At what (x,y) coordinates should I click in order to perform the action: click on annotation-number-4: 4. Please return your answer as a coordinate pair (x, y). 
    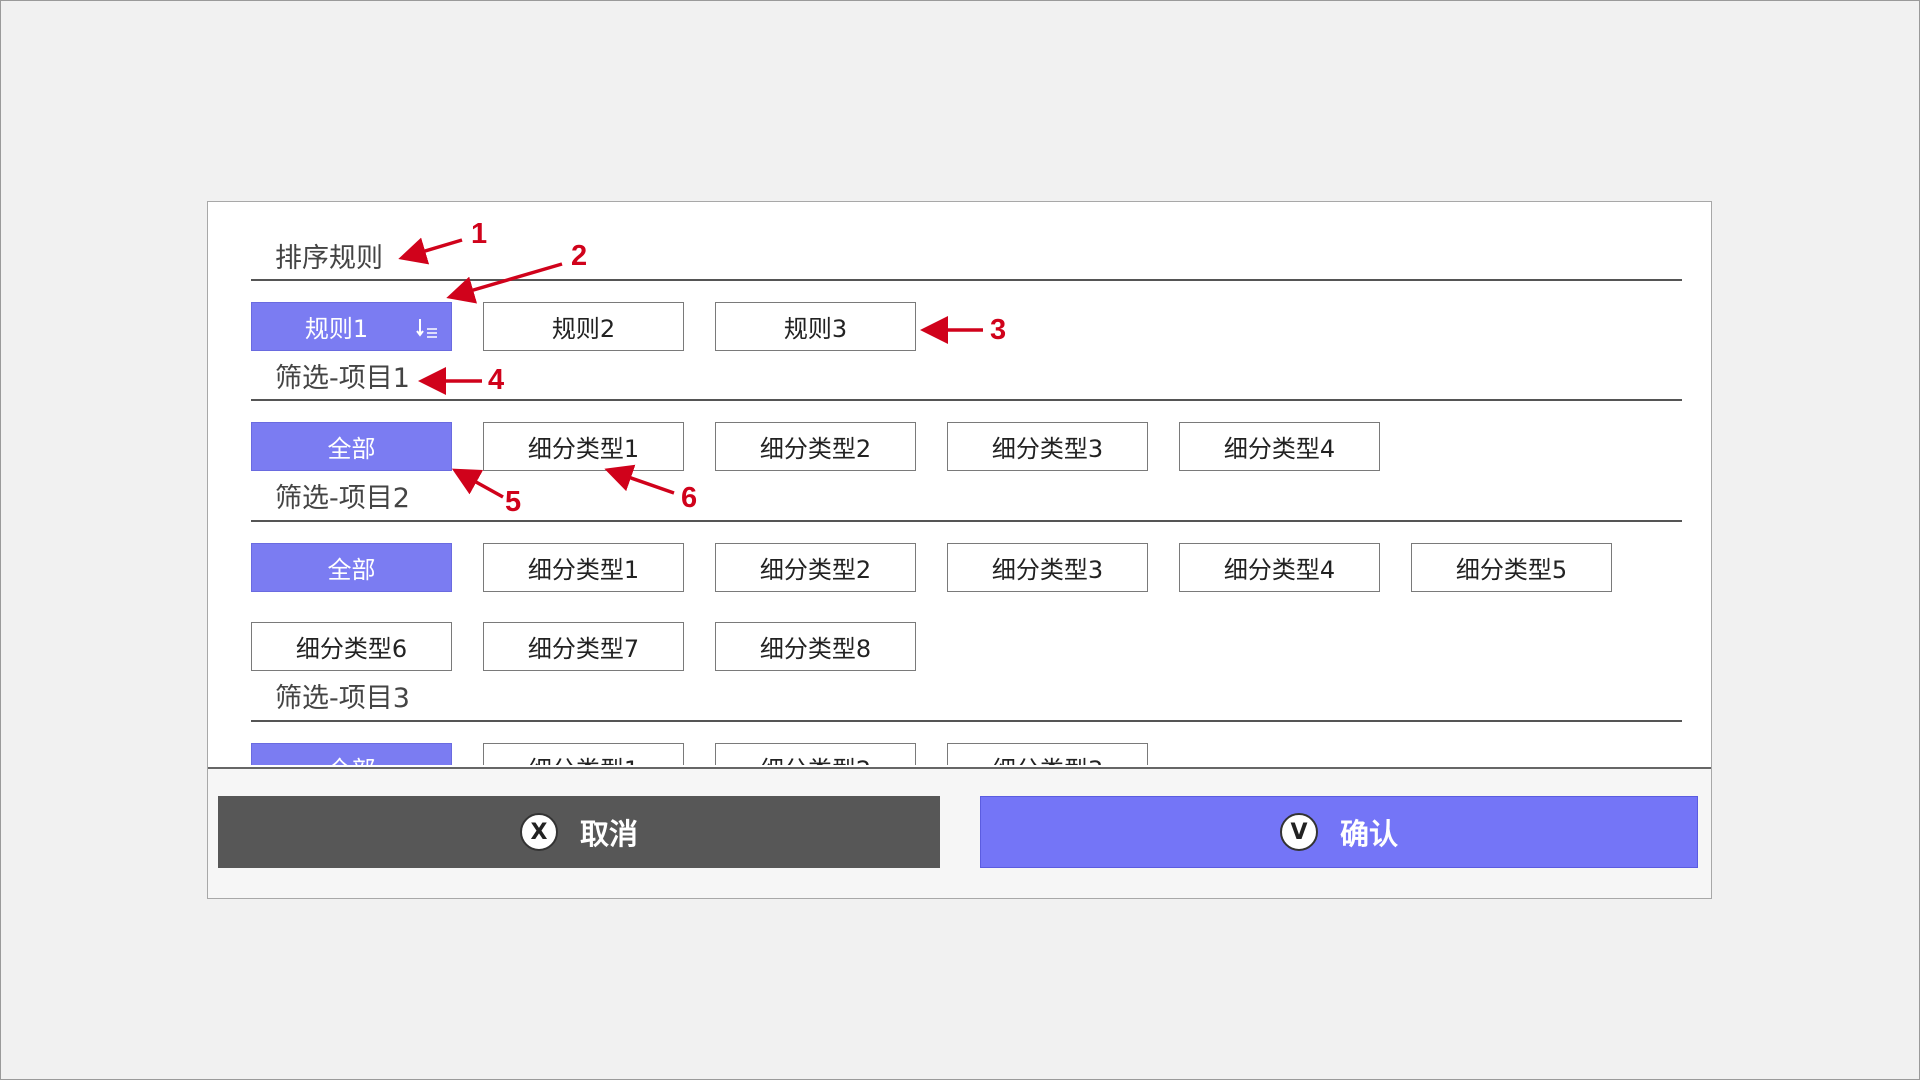
    Looking at the image, I should click on (496, 380).